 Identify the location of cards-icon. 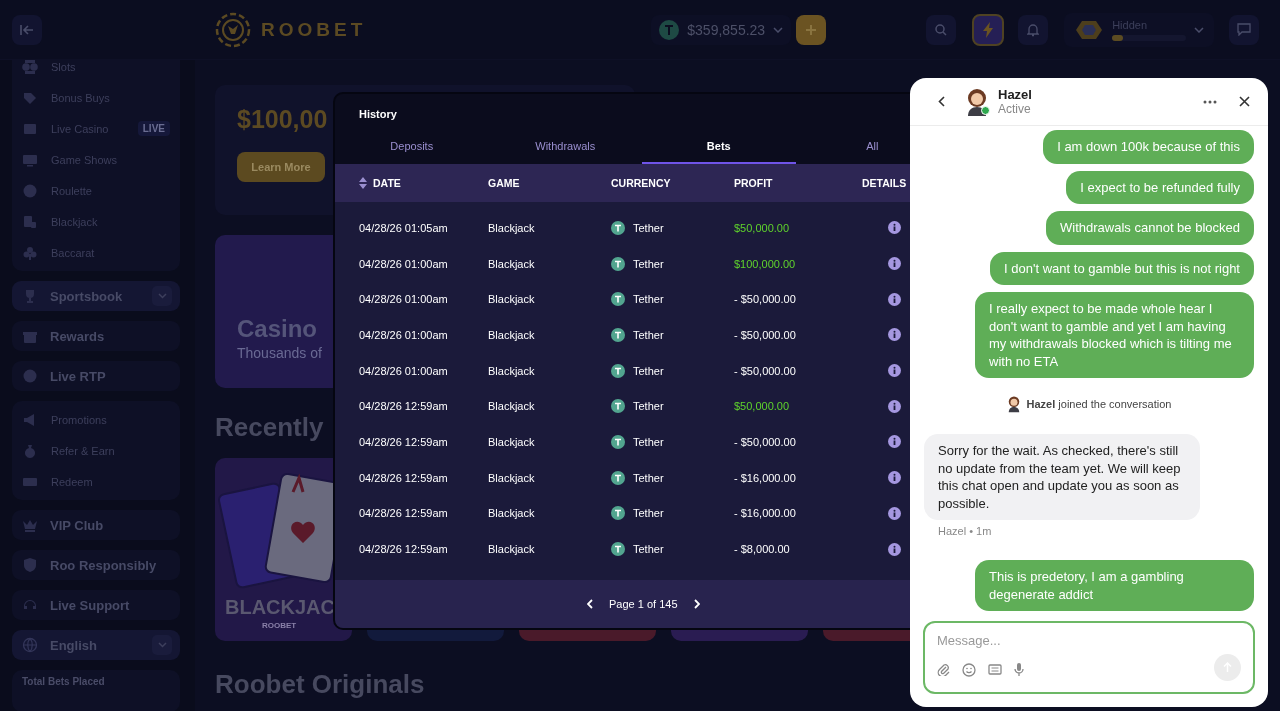
(30, 221).